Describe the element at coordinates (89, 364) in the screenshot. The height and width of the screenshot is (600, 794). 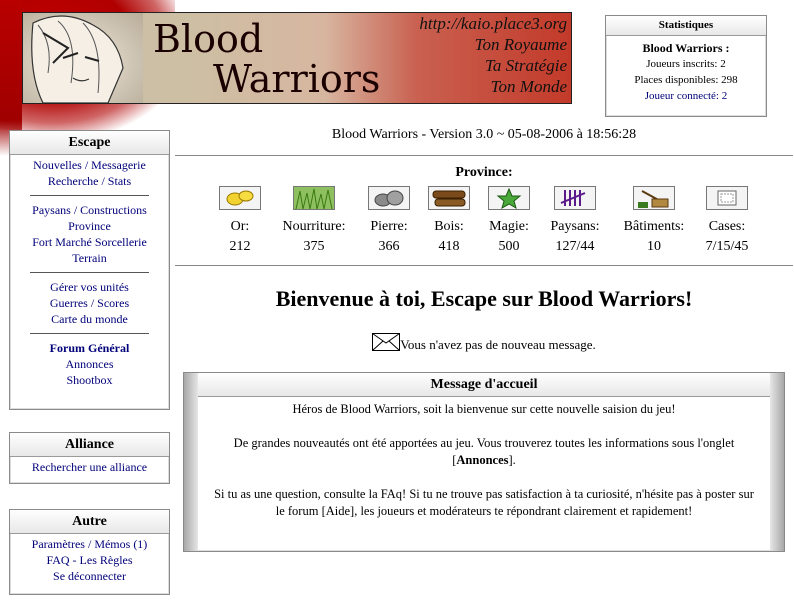
I see `link-annonces: Annonces` at that location.